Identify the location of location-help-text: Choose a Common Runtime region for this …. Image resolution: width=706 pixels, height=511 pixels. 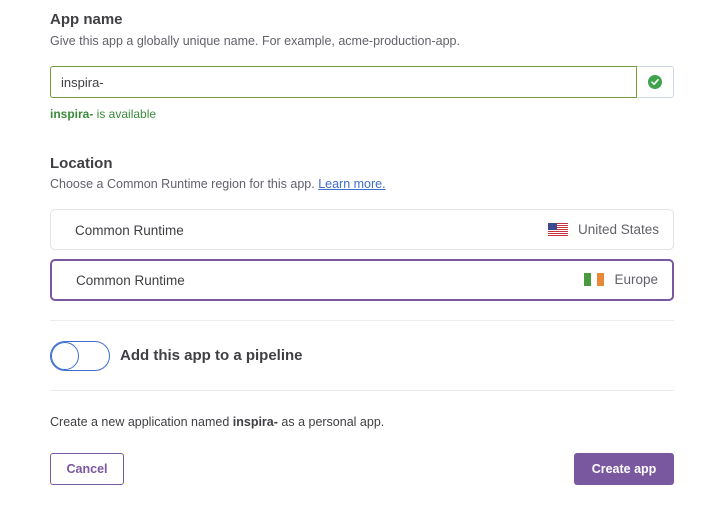
(184, 184).